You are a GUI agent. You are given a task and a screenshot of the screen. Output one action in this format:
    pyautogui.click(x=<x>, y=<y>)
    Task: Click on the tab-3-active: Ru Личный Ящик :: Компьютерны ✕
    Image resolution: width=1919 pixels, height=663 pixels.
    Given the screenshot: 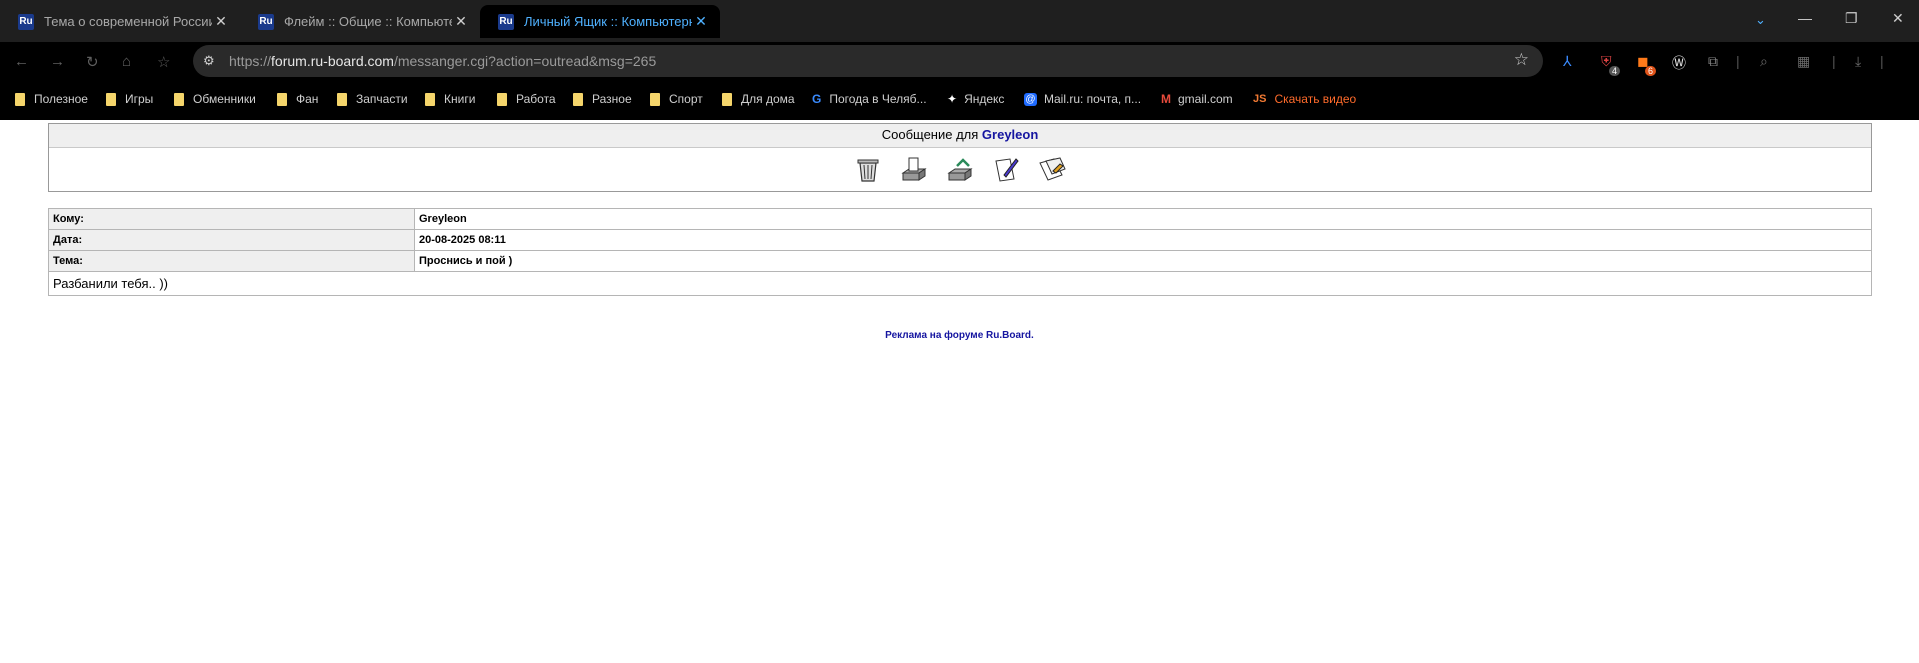 What is the action you would take?
    pyautogui.click(x=600, y=21)
    